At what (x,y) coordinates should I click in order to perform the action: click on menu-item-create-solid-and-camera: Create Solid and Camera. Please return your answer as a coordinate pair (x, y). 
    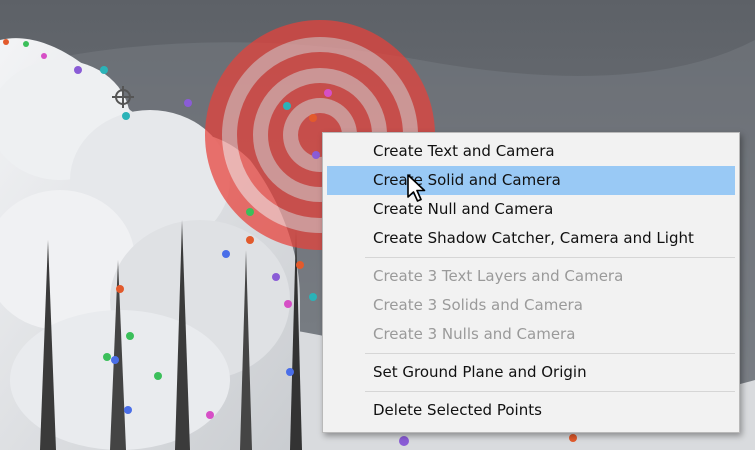
    Looking at the image, I should click on (531, 180).